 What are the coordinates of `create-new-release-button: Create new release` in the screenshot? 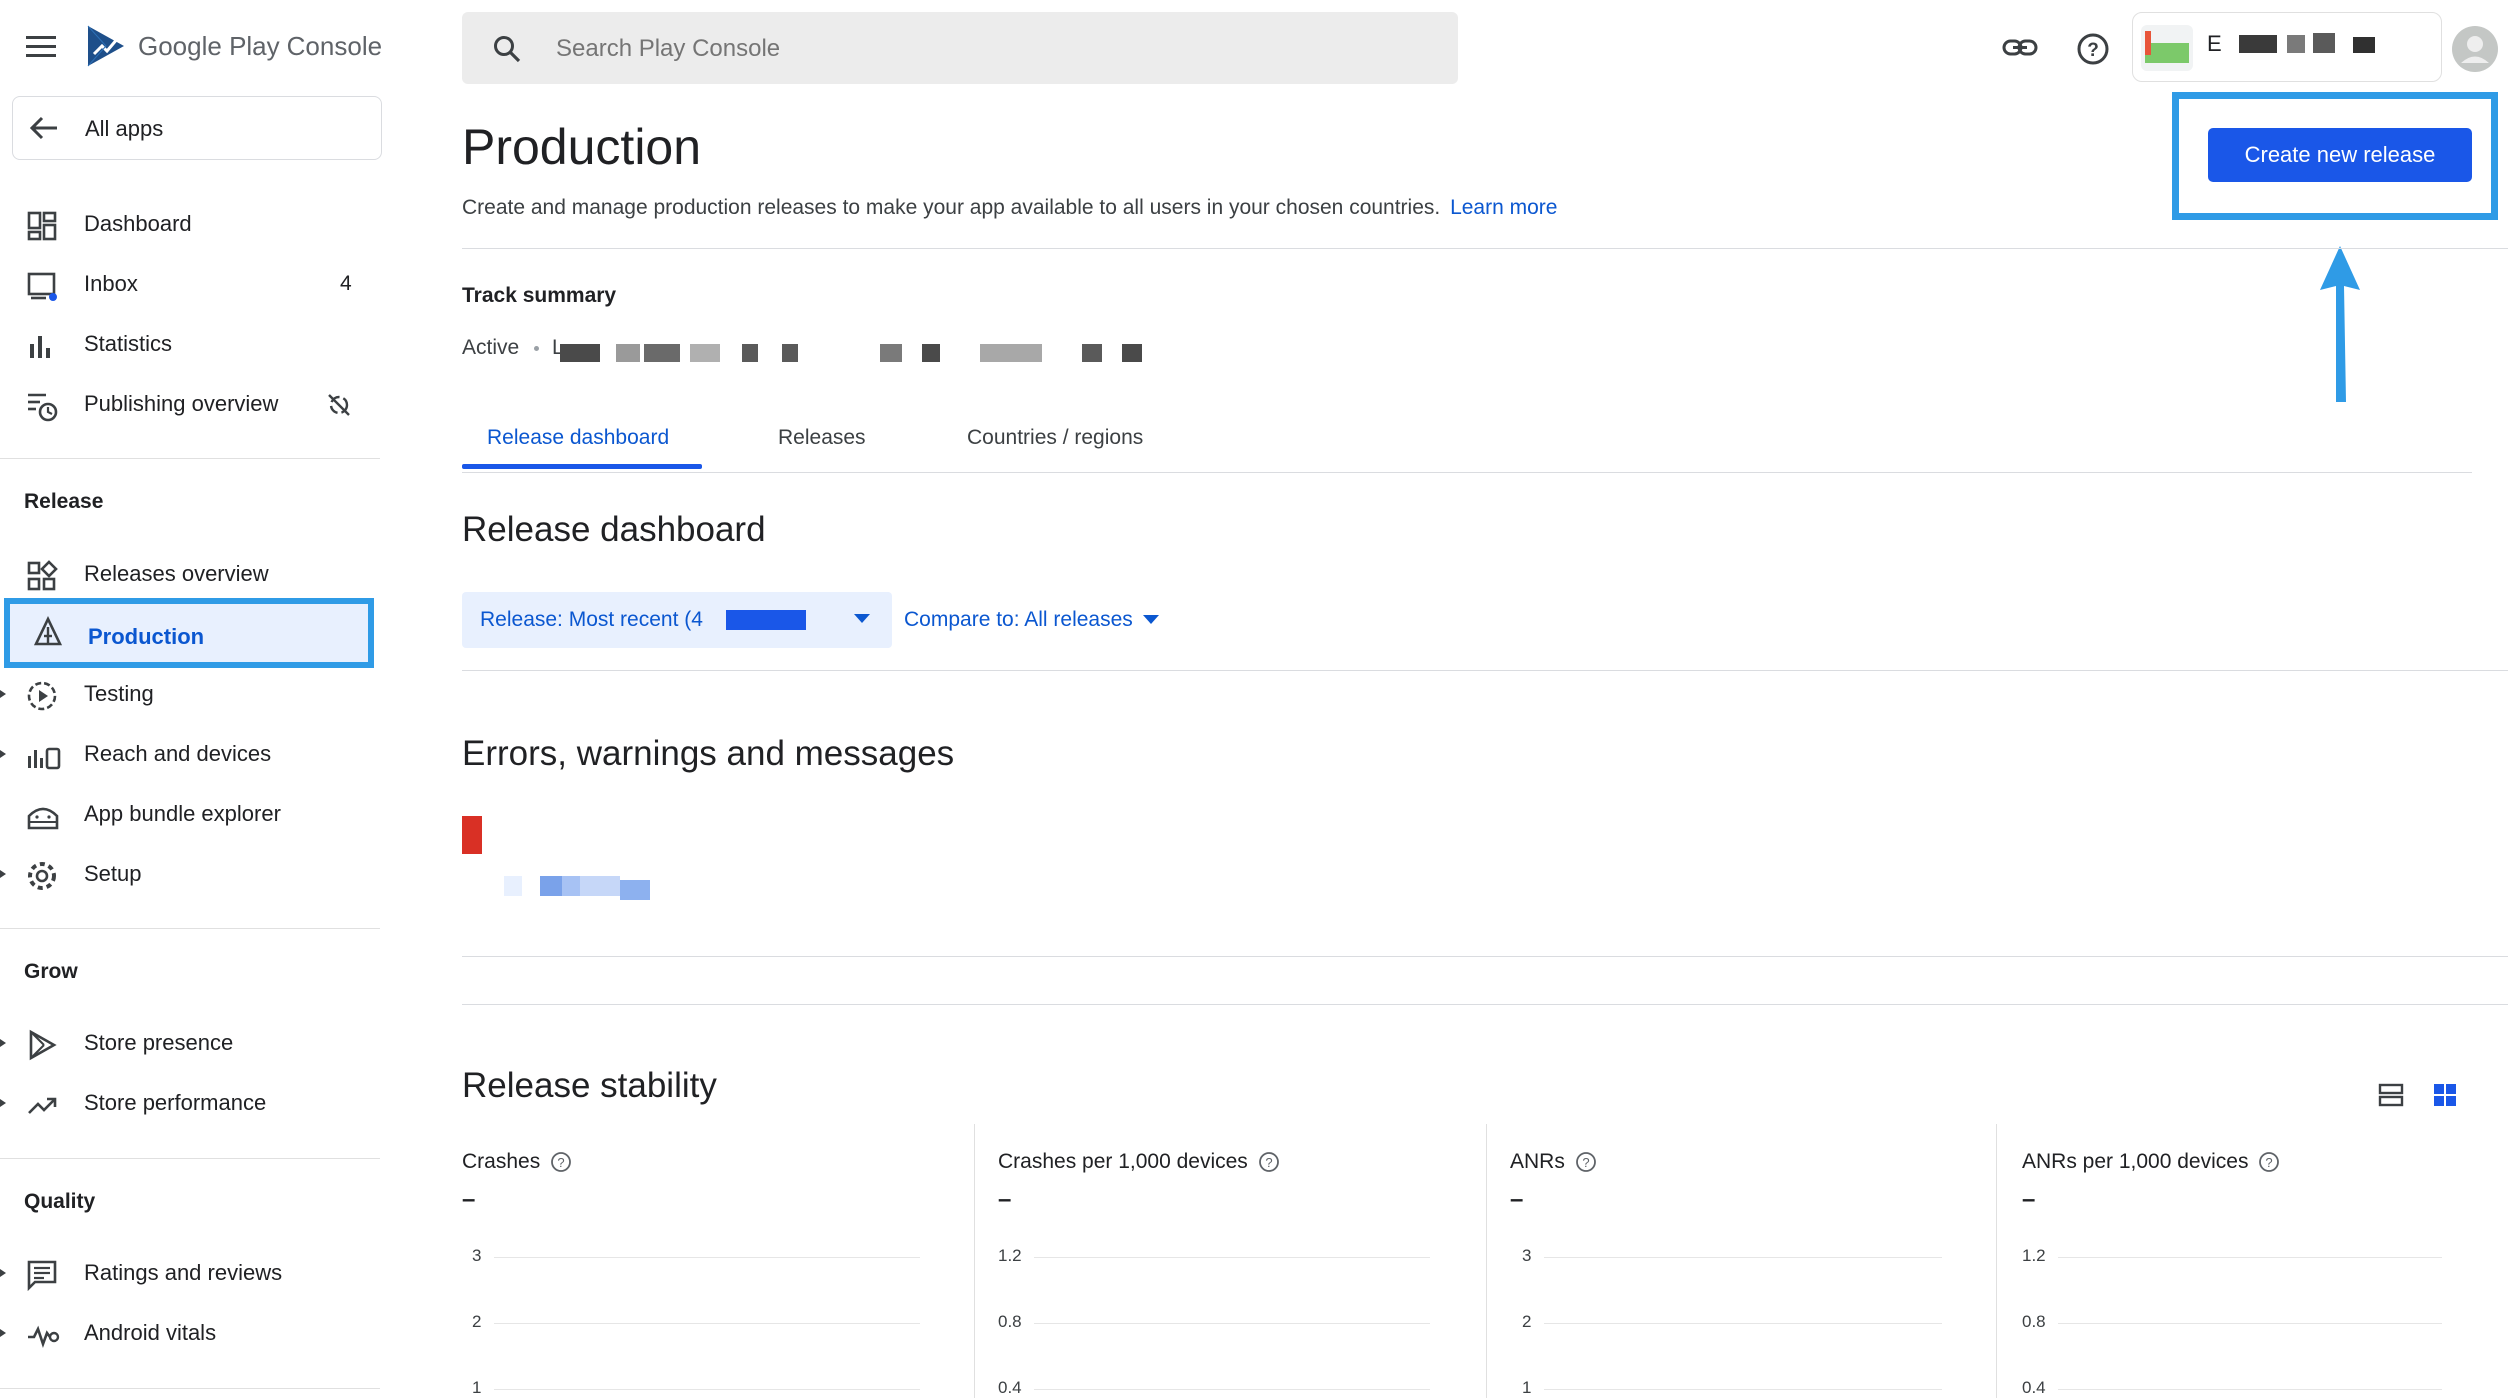 It's located at (2340, 155).